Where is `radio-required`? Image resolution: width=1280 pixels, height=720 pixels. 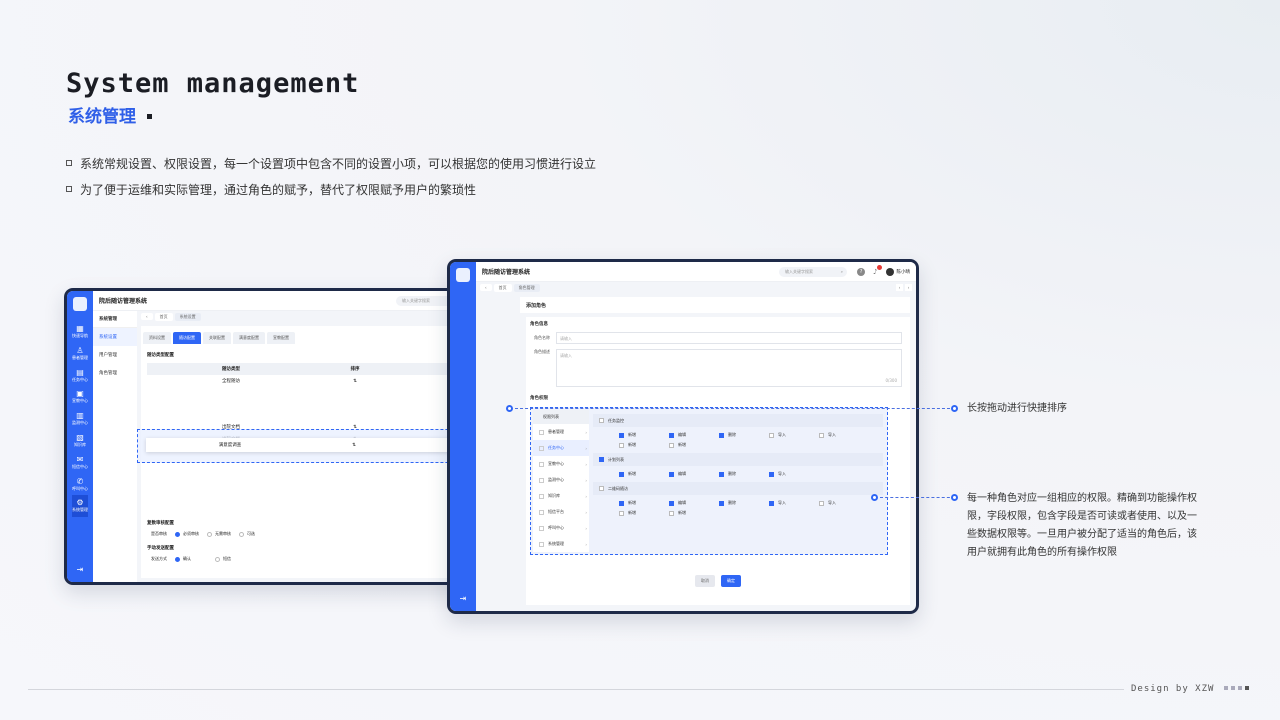 radio-required is located at coordinates (177, 534).